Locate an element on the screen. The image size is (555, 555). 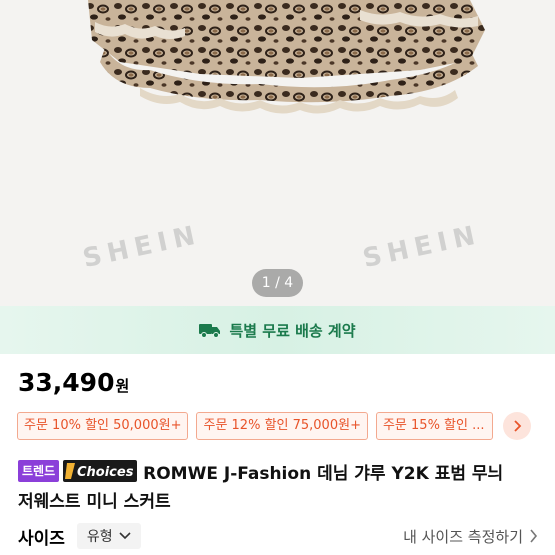
title-line-2: 저웨스트 미니 스커트 is located at coordinates (94, 502).